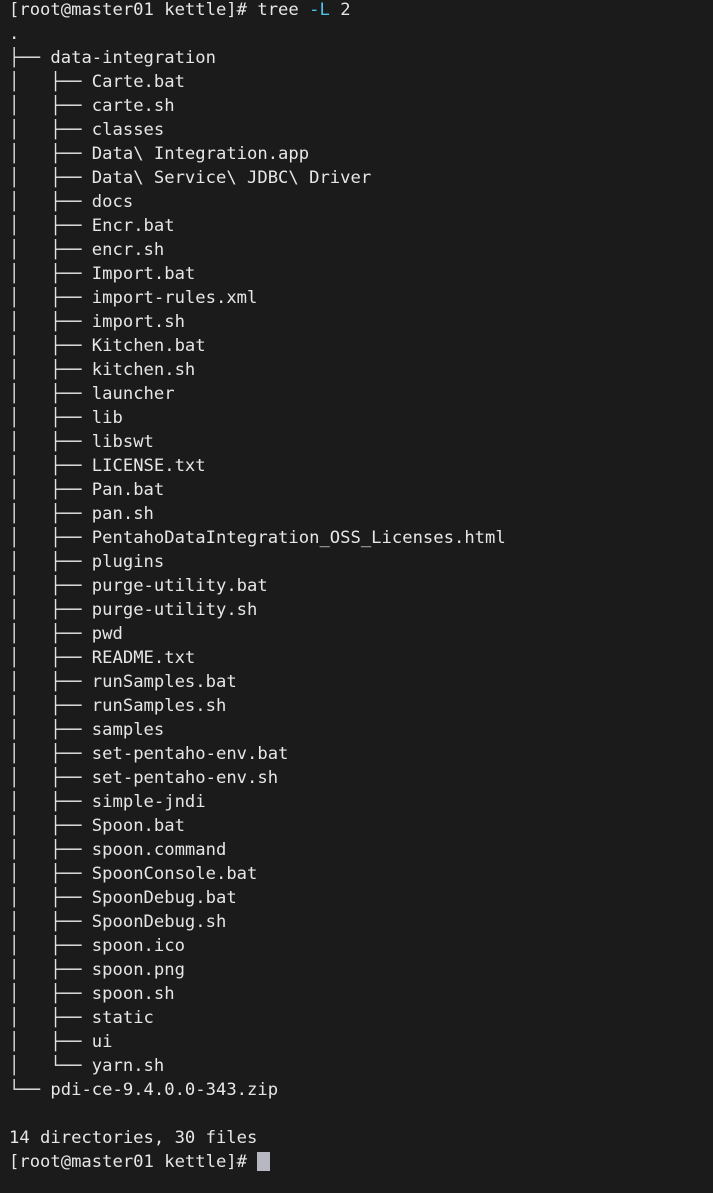 The height and width of the screenshot is (1193, 713). Describe the element at coordinates (122, 1018) in the screenshot. I see `tree-entry-name: static` at that location.